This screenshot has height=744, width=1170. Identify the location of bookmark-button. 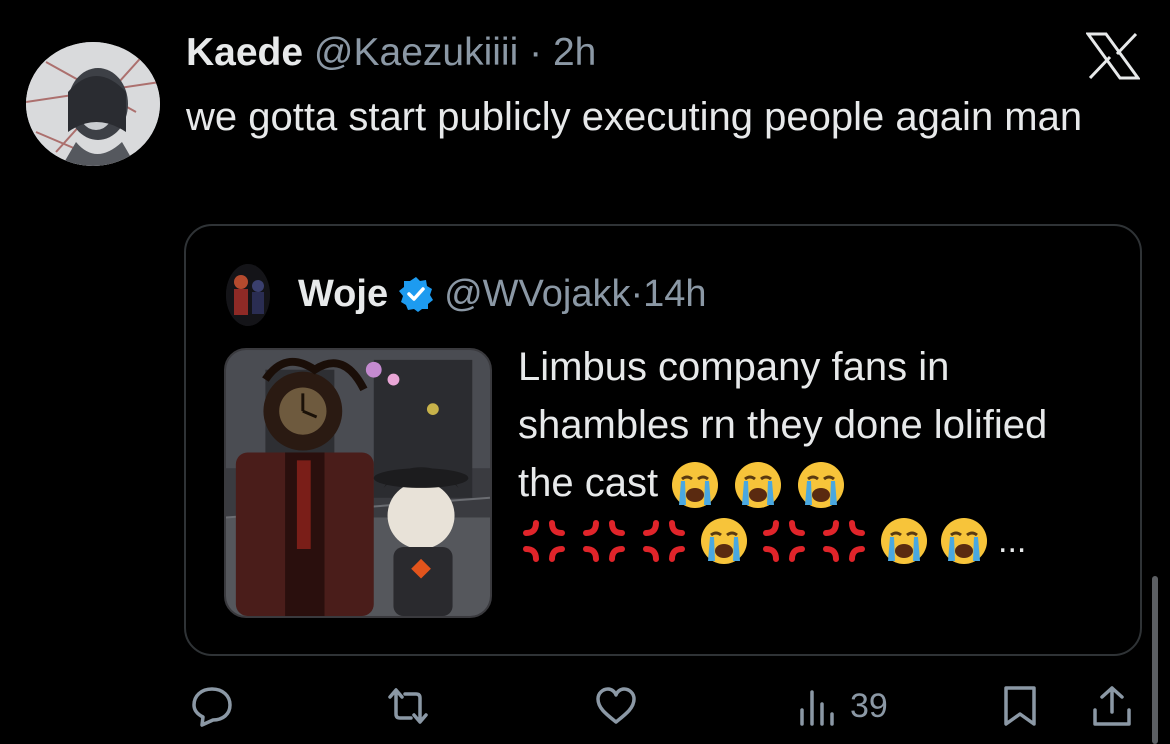
(1020, 706).